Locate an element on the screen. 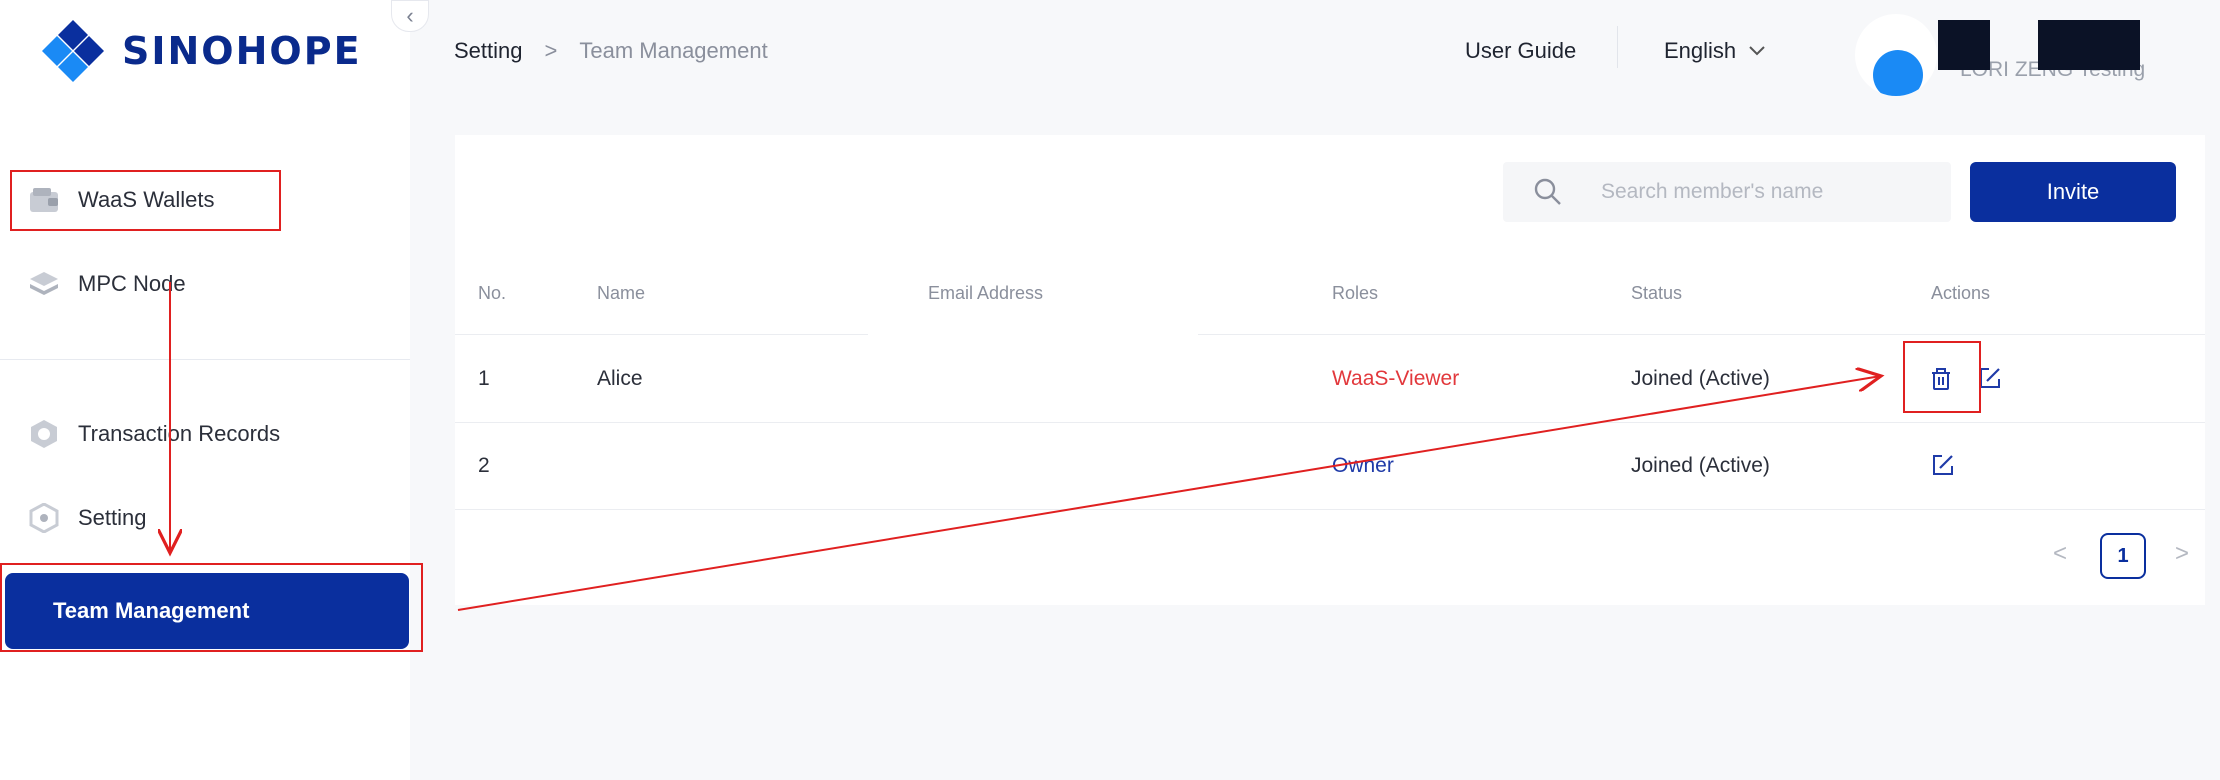  pagination-next: > is located at coordinates (2182, 554).